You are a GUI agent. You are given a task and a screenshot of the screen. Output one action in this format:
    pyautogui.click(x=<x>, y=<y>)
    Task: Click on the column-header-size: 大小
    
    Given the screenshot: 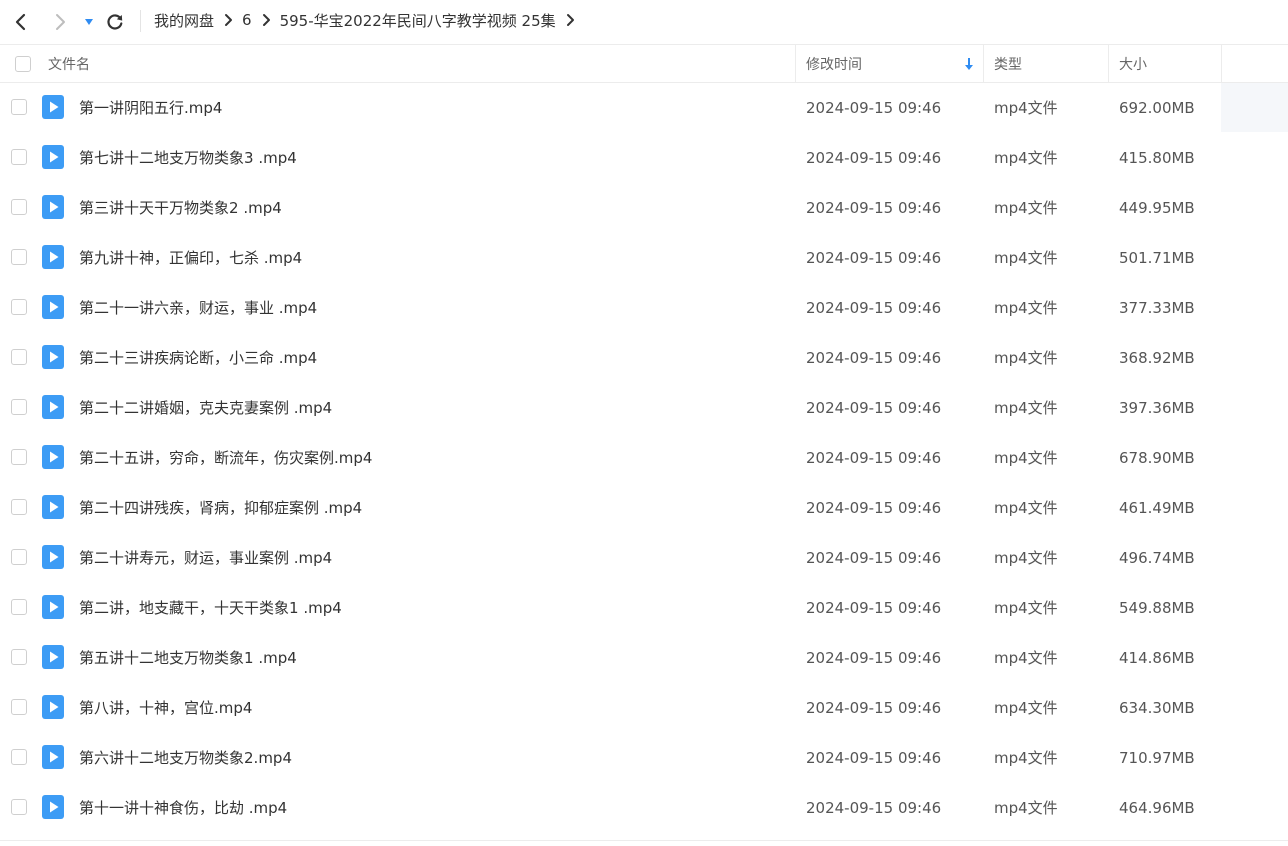 What is the action you would take?
    pyautogui.click(x=1133, y=64)
    